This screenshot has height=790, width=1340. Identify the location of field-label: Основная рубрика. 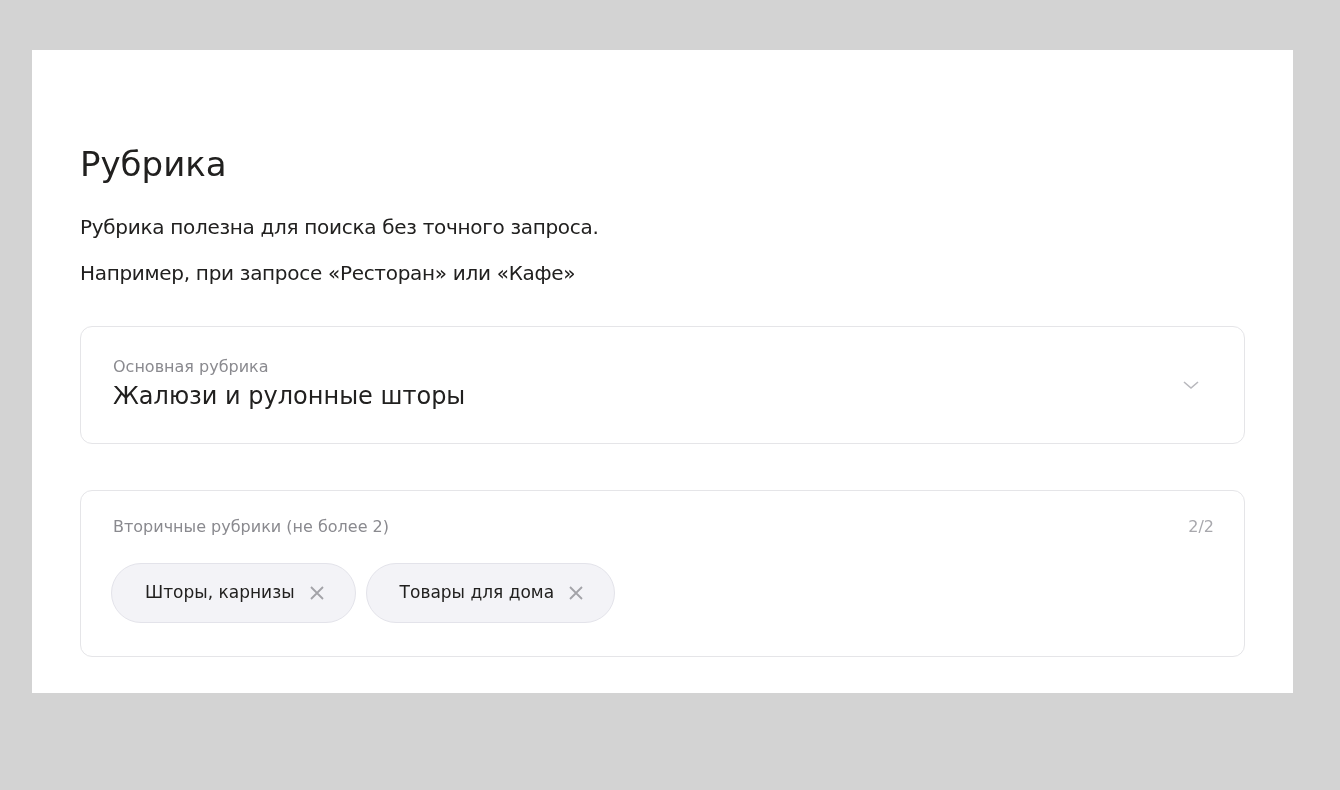
(191, 367).